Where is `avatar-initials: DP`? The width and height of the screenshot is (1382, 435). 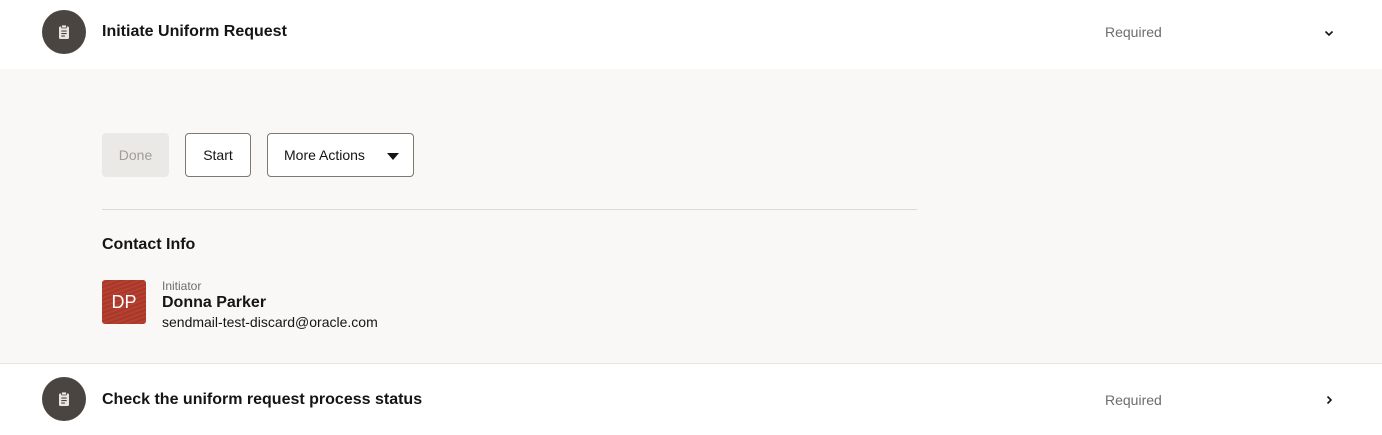 avatar-initials: DP is located at coordinates (124, 301).